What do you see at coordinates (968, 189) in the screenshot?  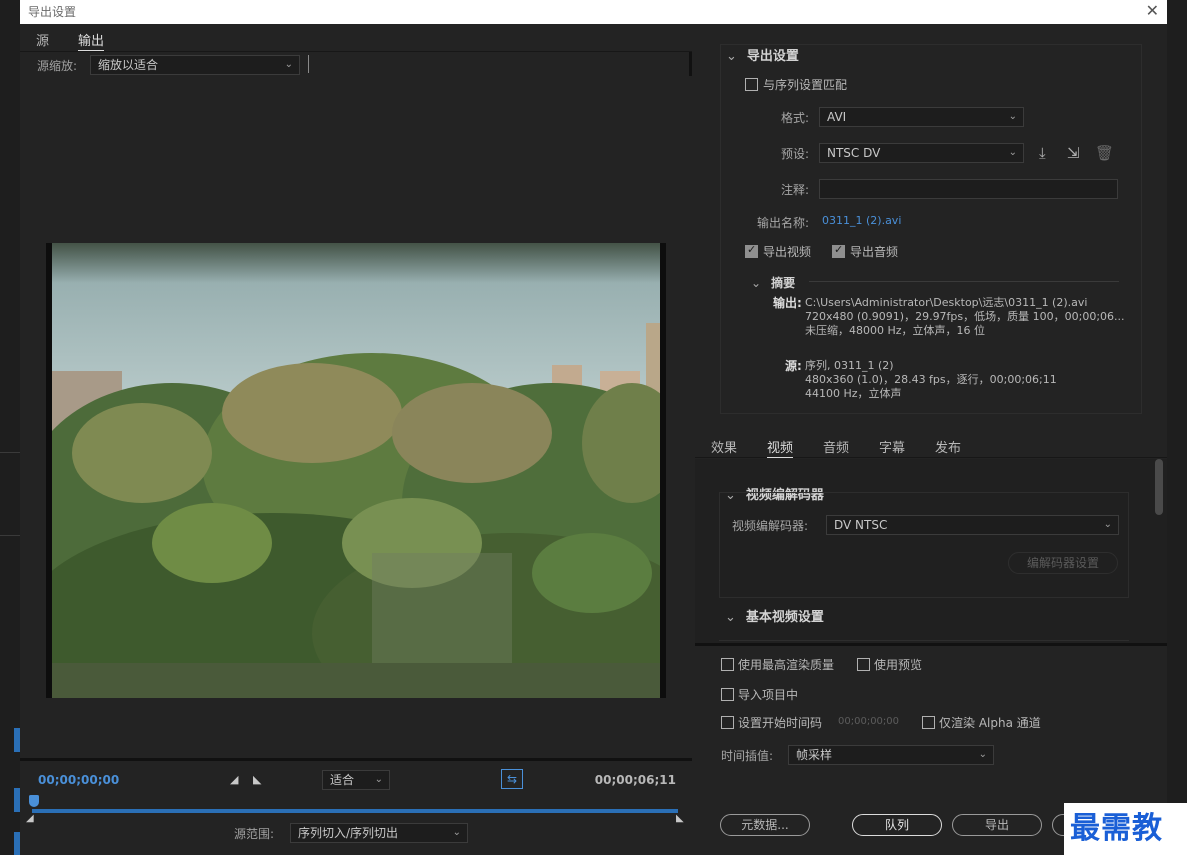 I see `comment-input` at bounding box center [968, 189].